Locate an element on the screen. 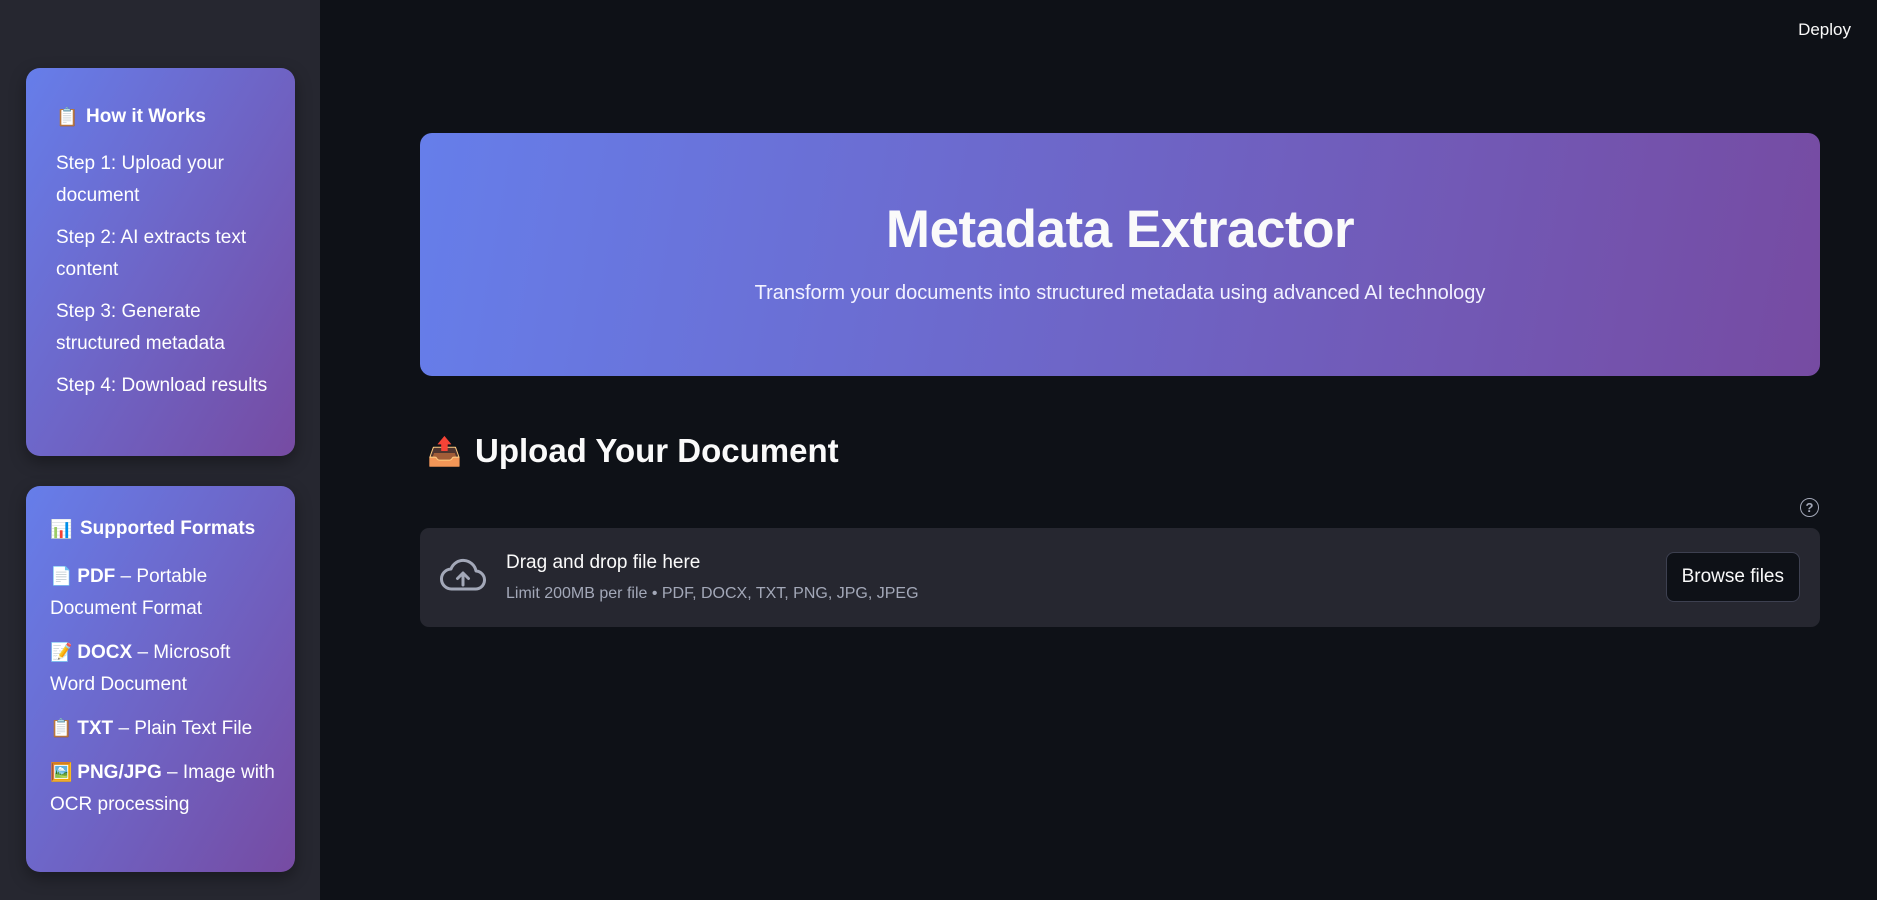  step-4: Step 4: Download results is located at coordinates (162, 385).